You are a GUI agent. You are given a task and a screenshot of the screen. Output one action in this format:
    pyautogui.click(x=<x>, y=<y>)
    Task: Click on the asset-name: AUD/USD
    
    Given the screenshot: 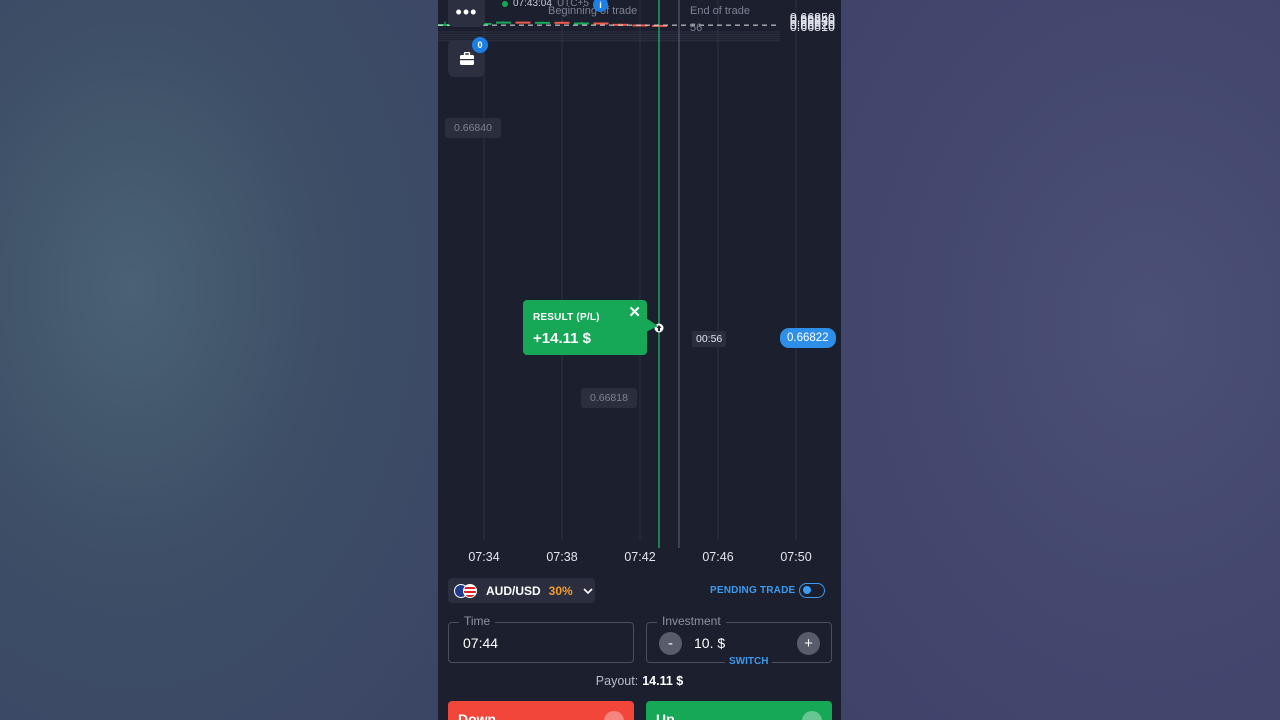 What is the action you would take?
    pyautogui.click(x=513, y=590)
    